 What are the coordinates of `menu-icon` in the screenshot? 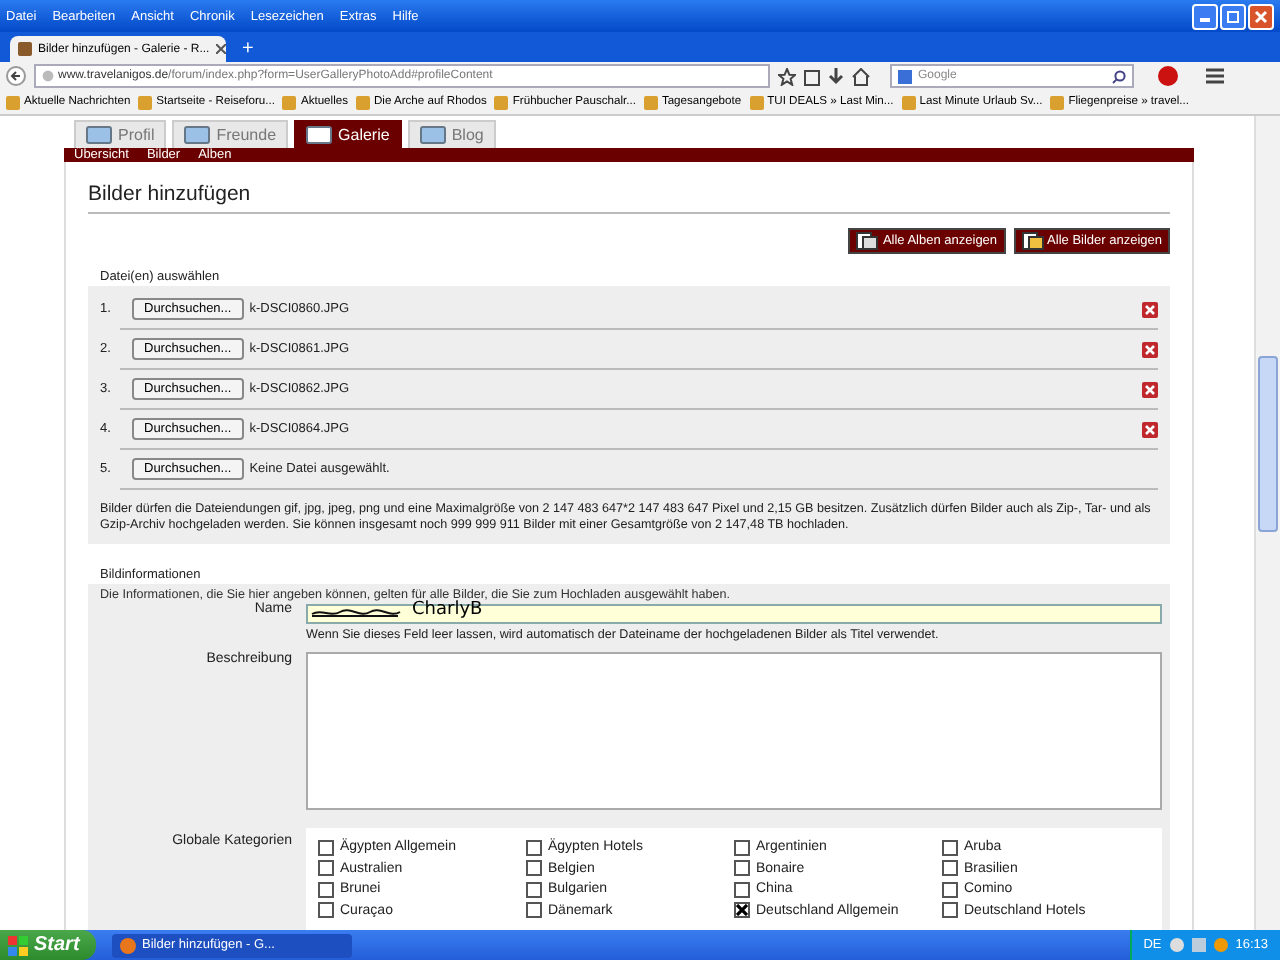 It's located at (1215, 76).